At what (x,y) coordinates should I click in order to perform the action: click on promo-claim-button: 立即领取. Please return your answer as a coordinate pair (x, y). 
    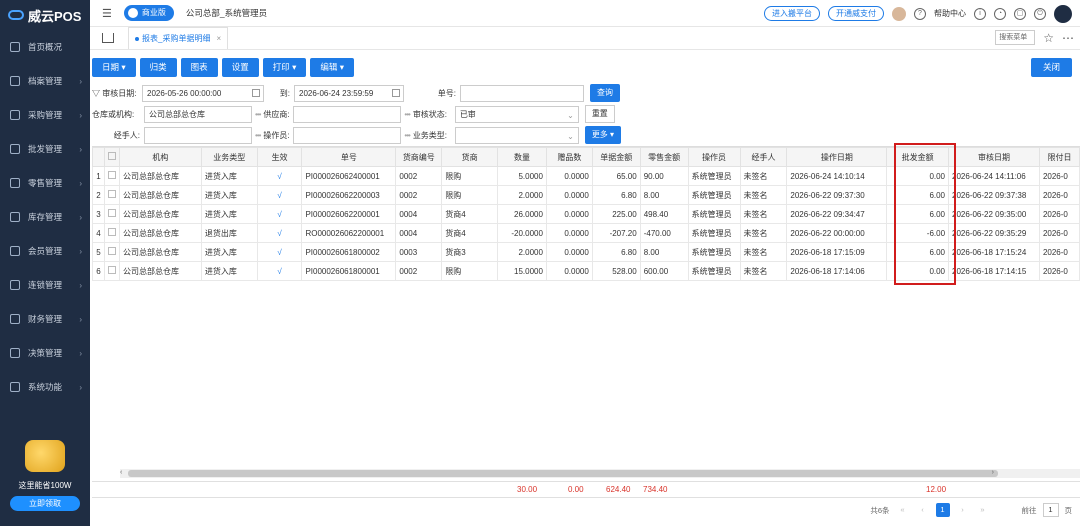
    Looking at the image, I should click on (45, 503).